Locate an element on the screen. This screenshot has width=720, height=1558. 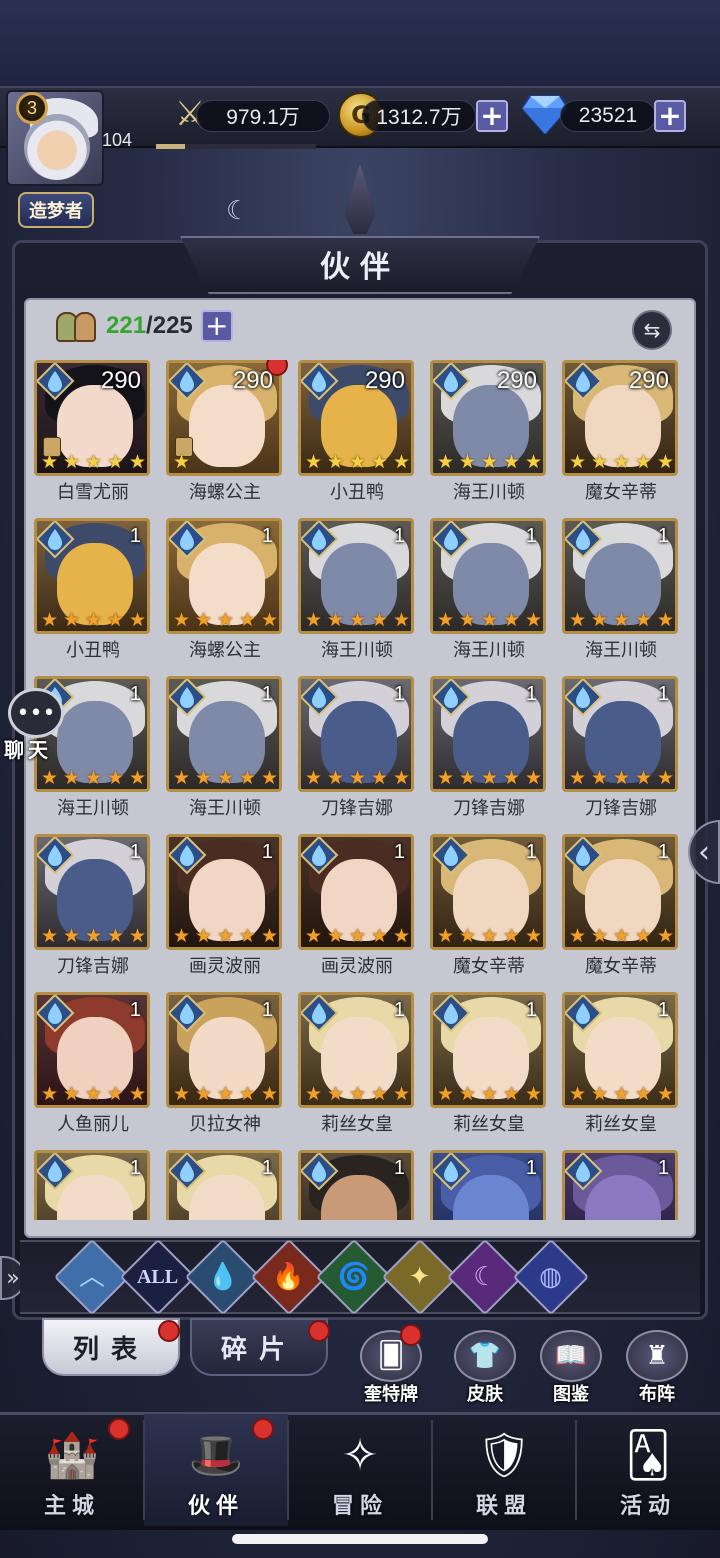
nav-reddot is located at coordinates (119, 1429).